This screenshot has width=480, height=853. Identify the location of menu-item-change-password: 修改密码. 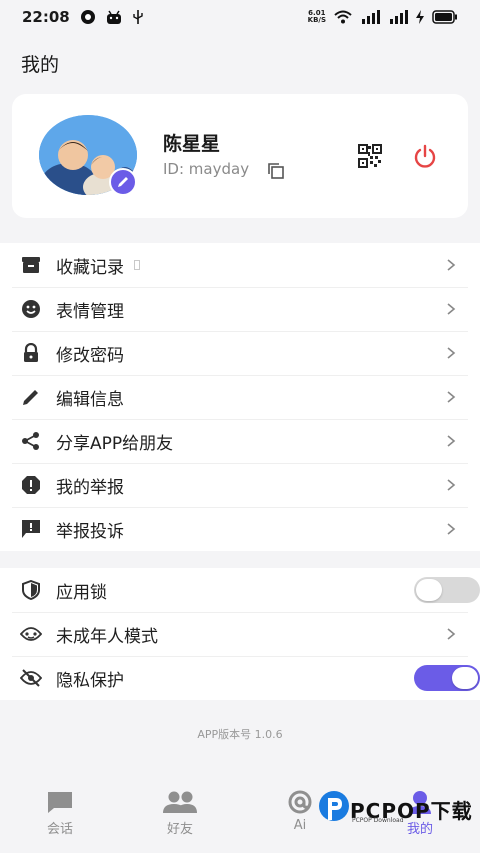
(240, 353).